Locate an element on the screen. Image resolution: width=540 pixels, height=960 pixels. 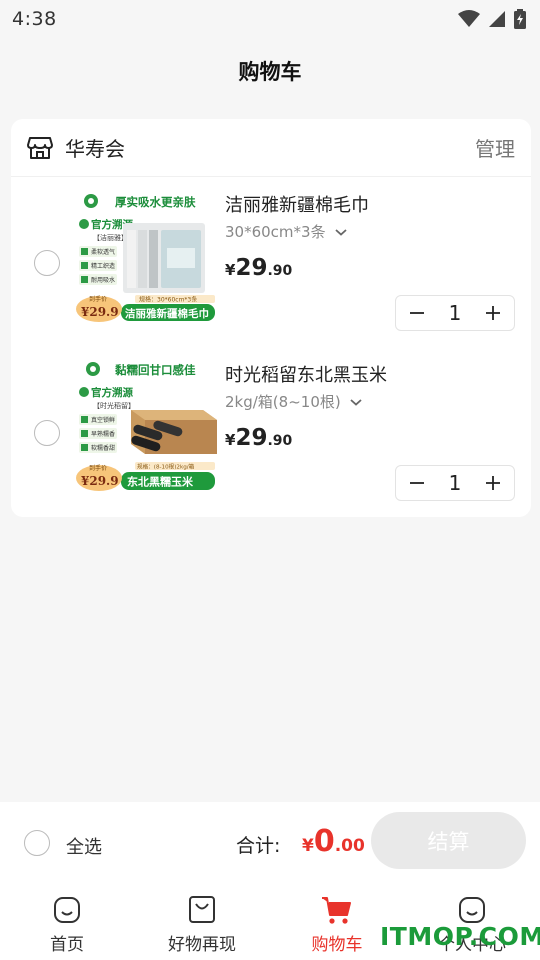
item-spec-selector: 2kg/箱(8~10根) is located at coordinates (294, 401).